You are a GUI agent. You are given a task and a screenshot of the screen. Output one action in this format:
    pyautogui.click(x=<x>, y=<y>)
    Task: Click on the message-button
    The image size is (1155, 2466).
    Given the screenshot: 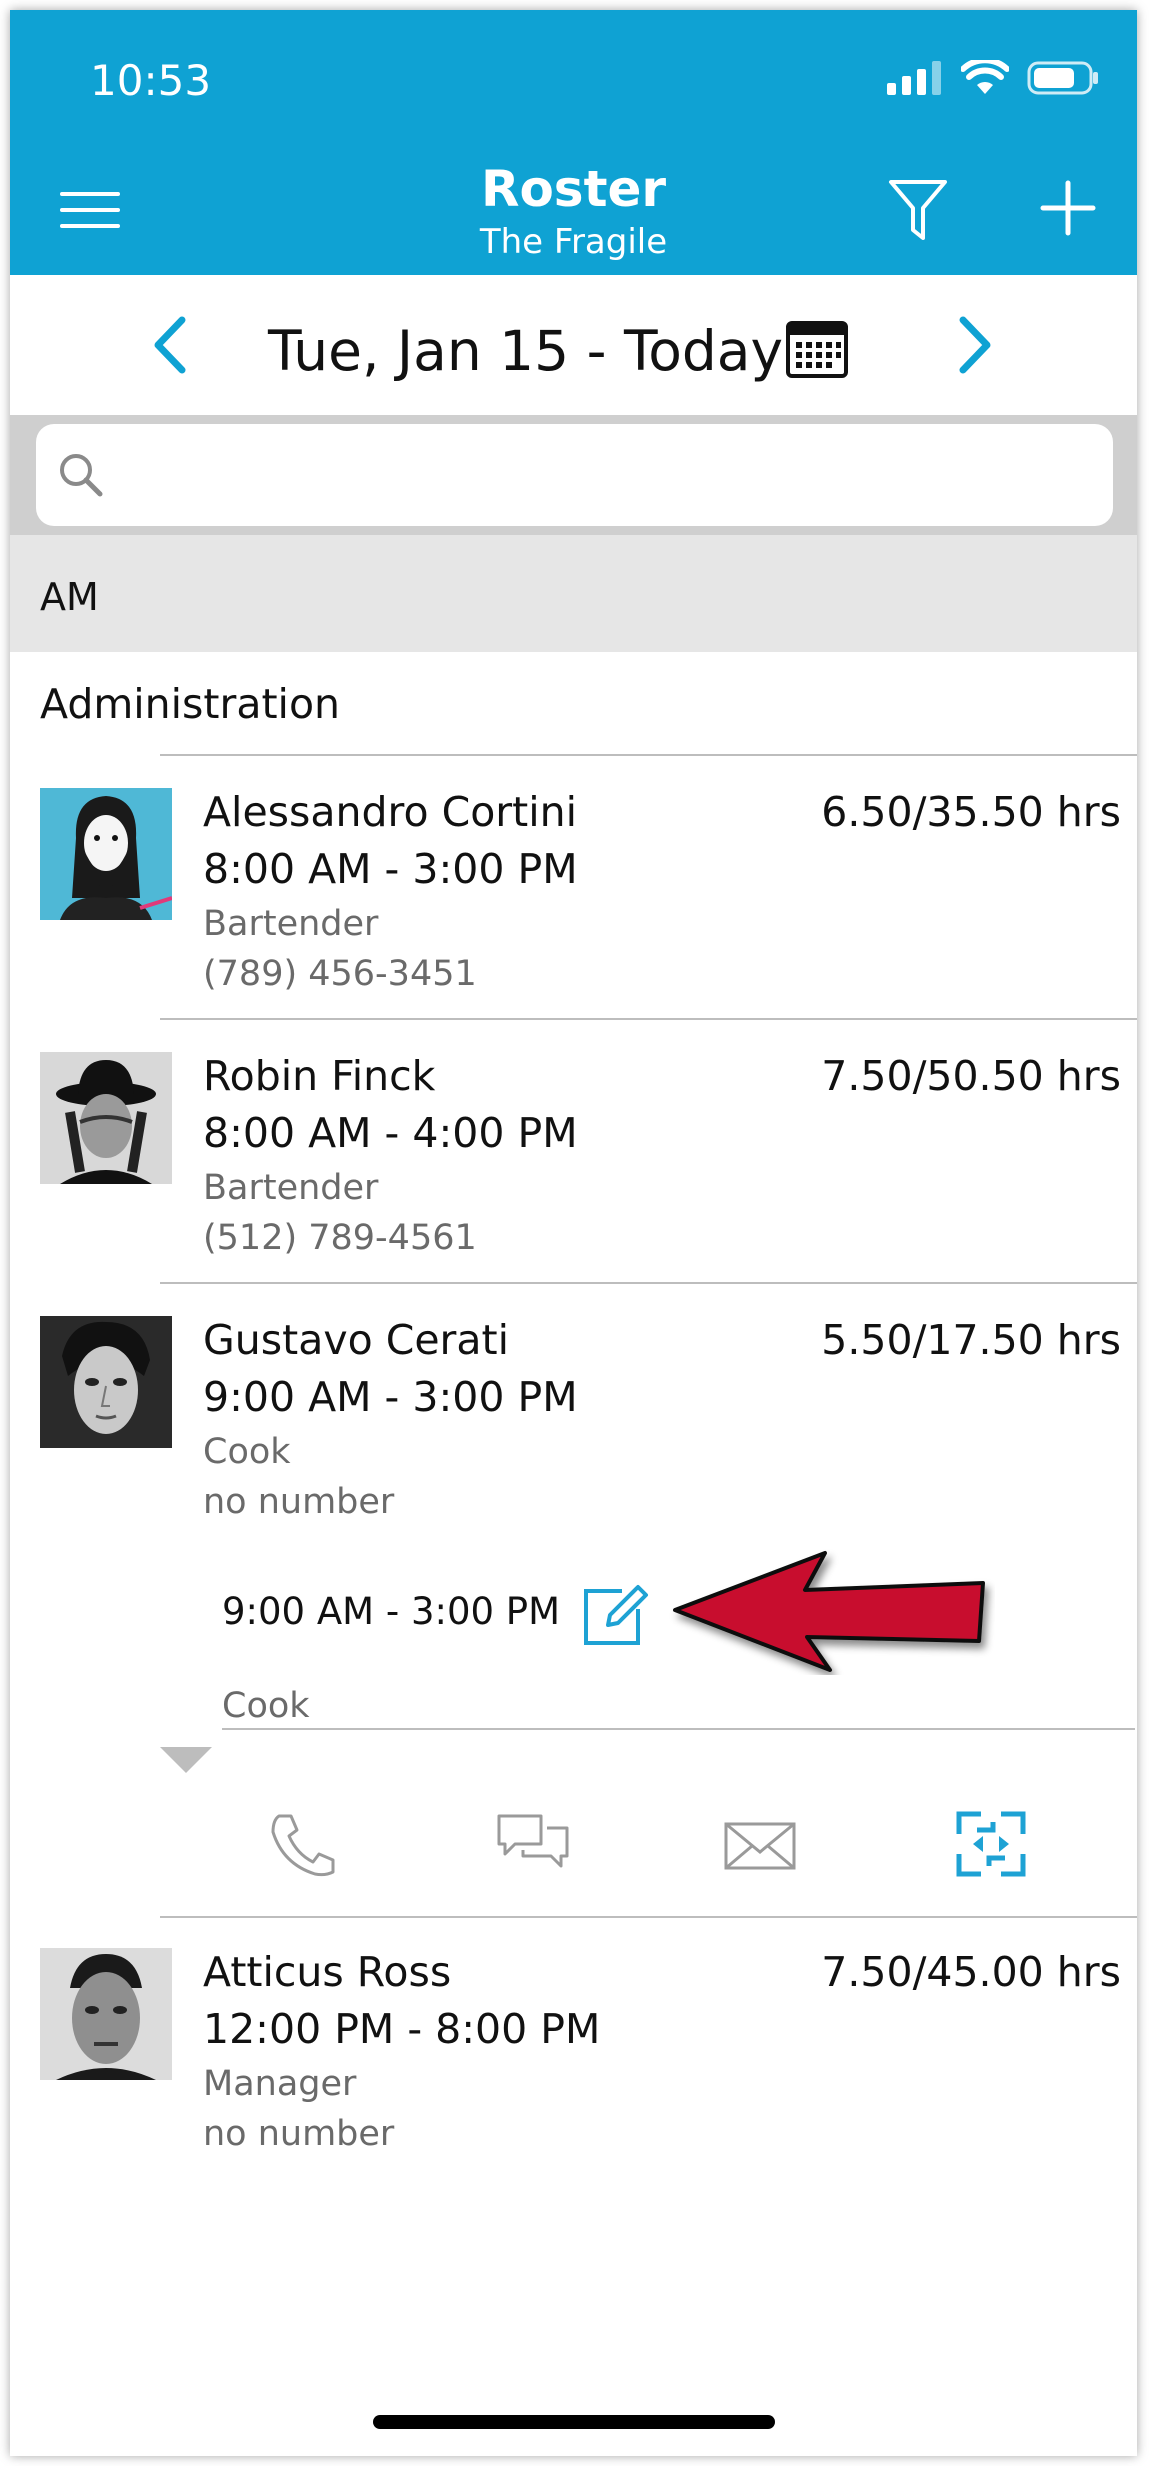 What is the action you would take?
    pyautogui.click(x=533, y=1846)
    